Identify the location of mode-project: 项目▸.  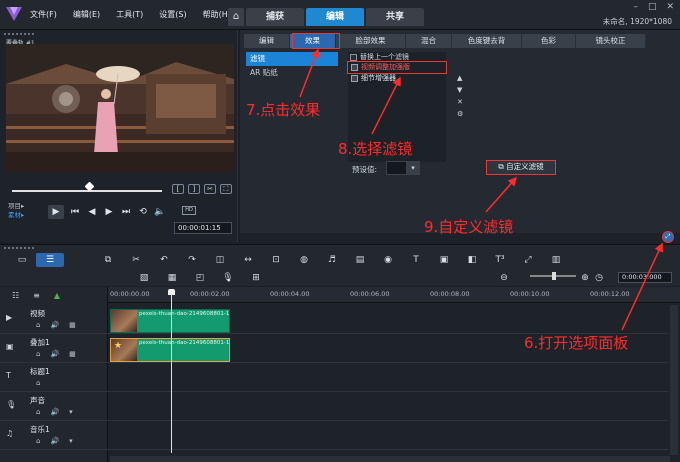
(16, 206).